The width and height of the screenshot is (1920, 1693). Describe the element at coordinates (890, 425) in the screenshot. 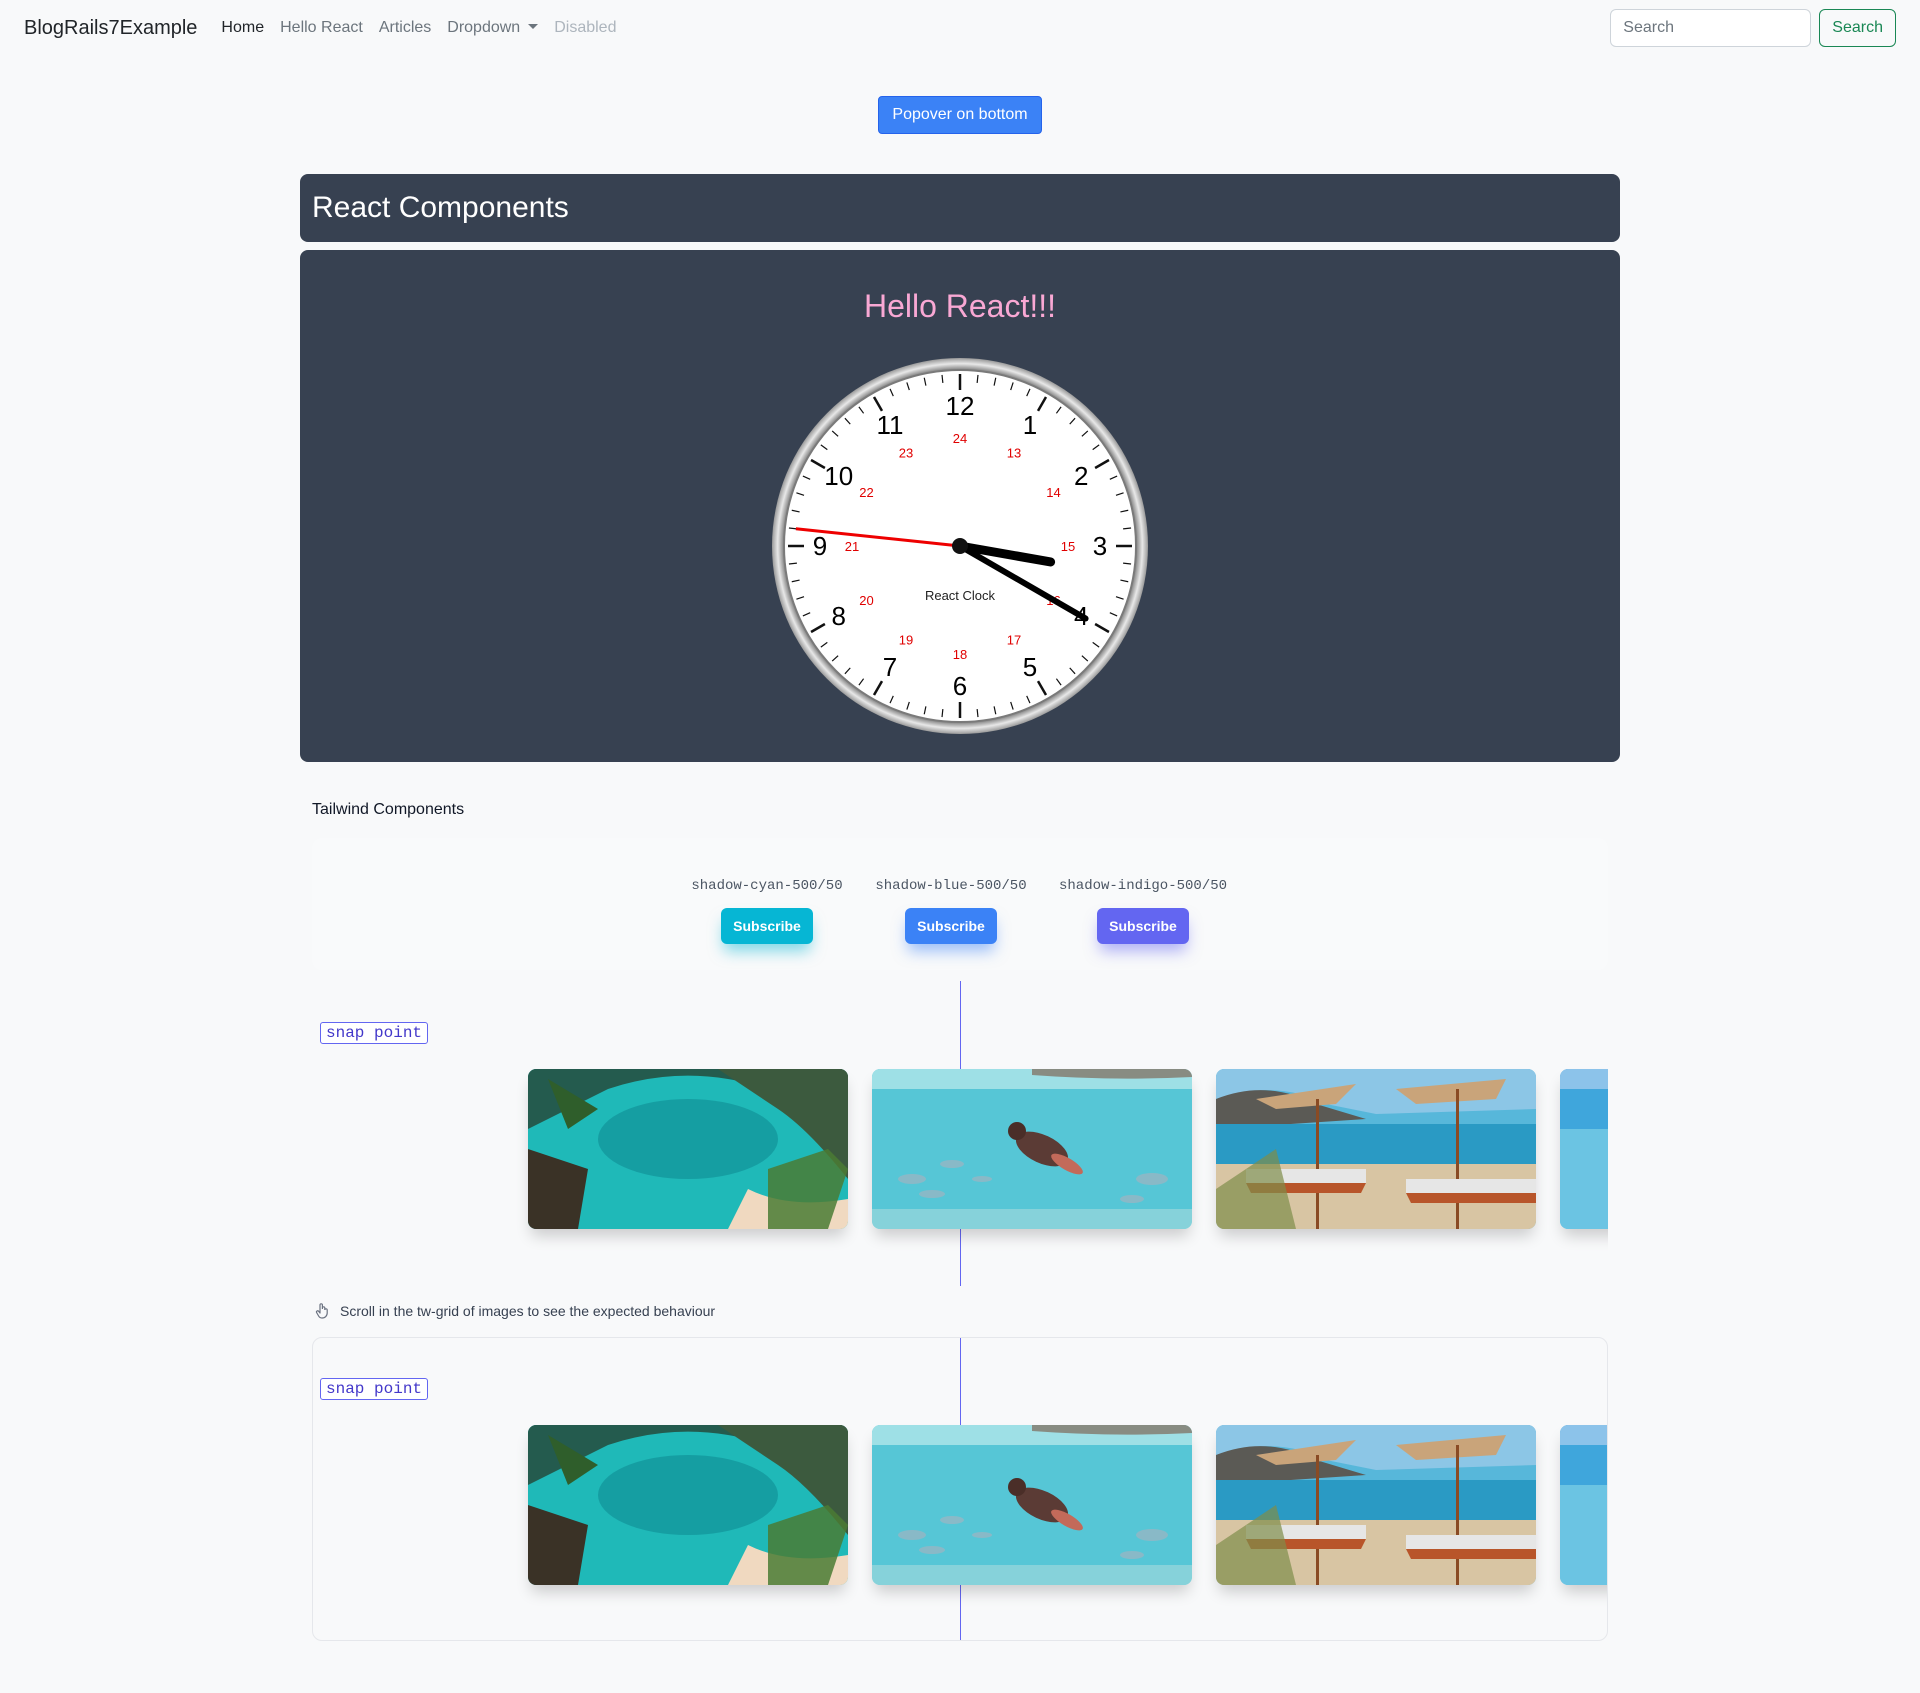

I see `clock-hour-number: 11` at that location.